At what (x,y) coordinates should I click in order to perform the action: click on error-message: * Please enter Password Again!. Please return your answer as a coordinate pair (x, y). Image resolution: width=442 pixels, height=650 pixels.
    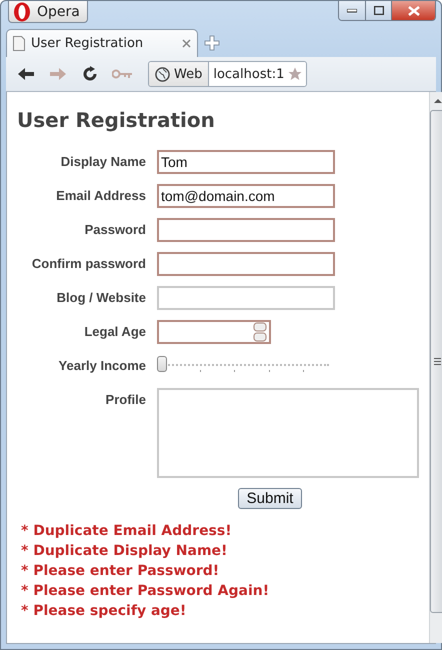
    Looking at the image, I should click on (145, 591).